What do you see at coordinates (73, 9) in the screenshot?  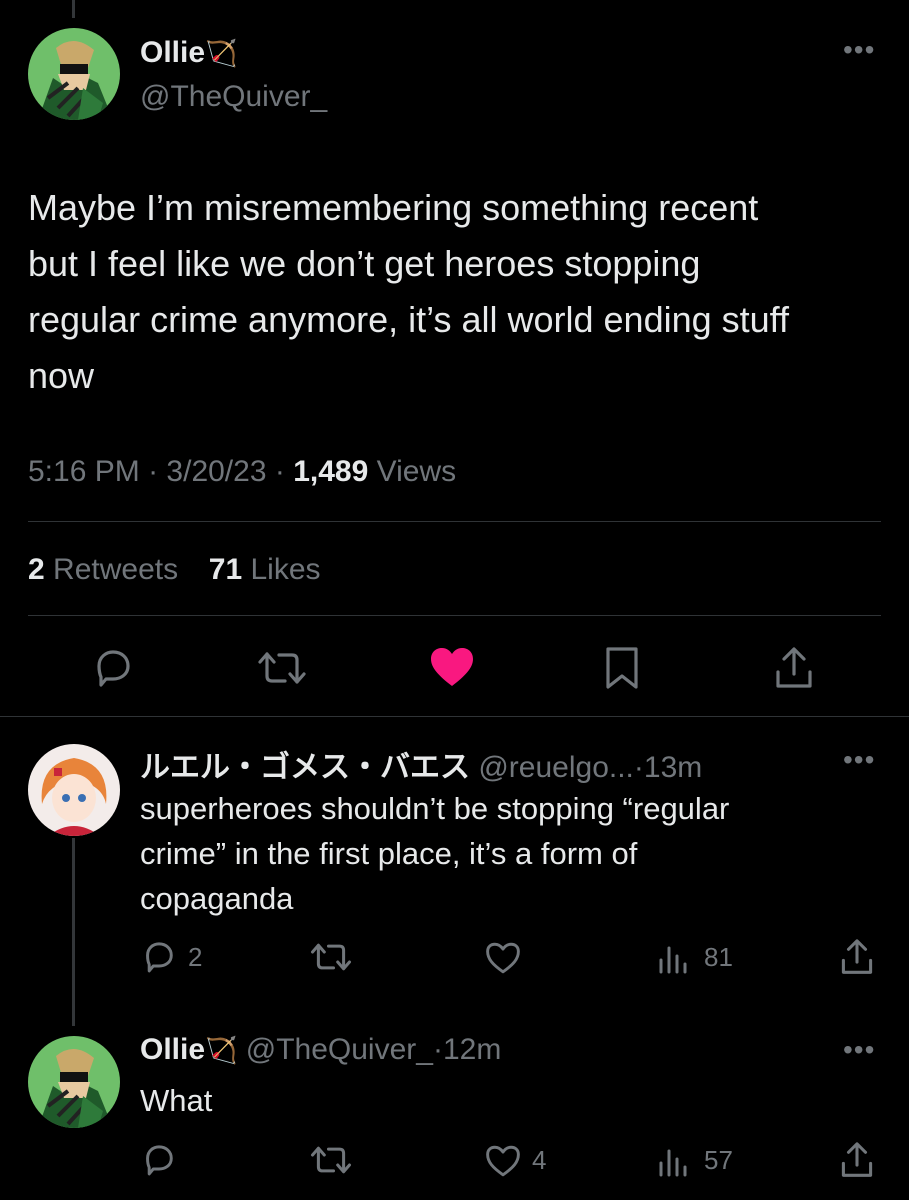 I see `thread-line-top` at bounding box center [73, 9].